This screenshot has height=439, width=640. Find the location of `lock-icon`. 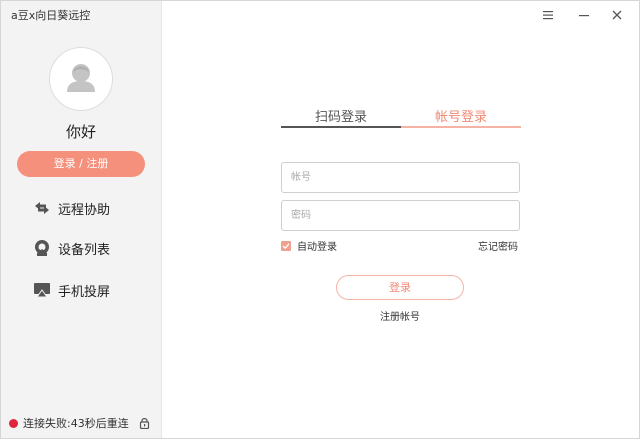

lock-icon is located at coordinates (144, 423).